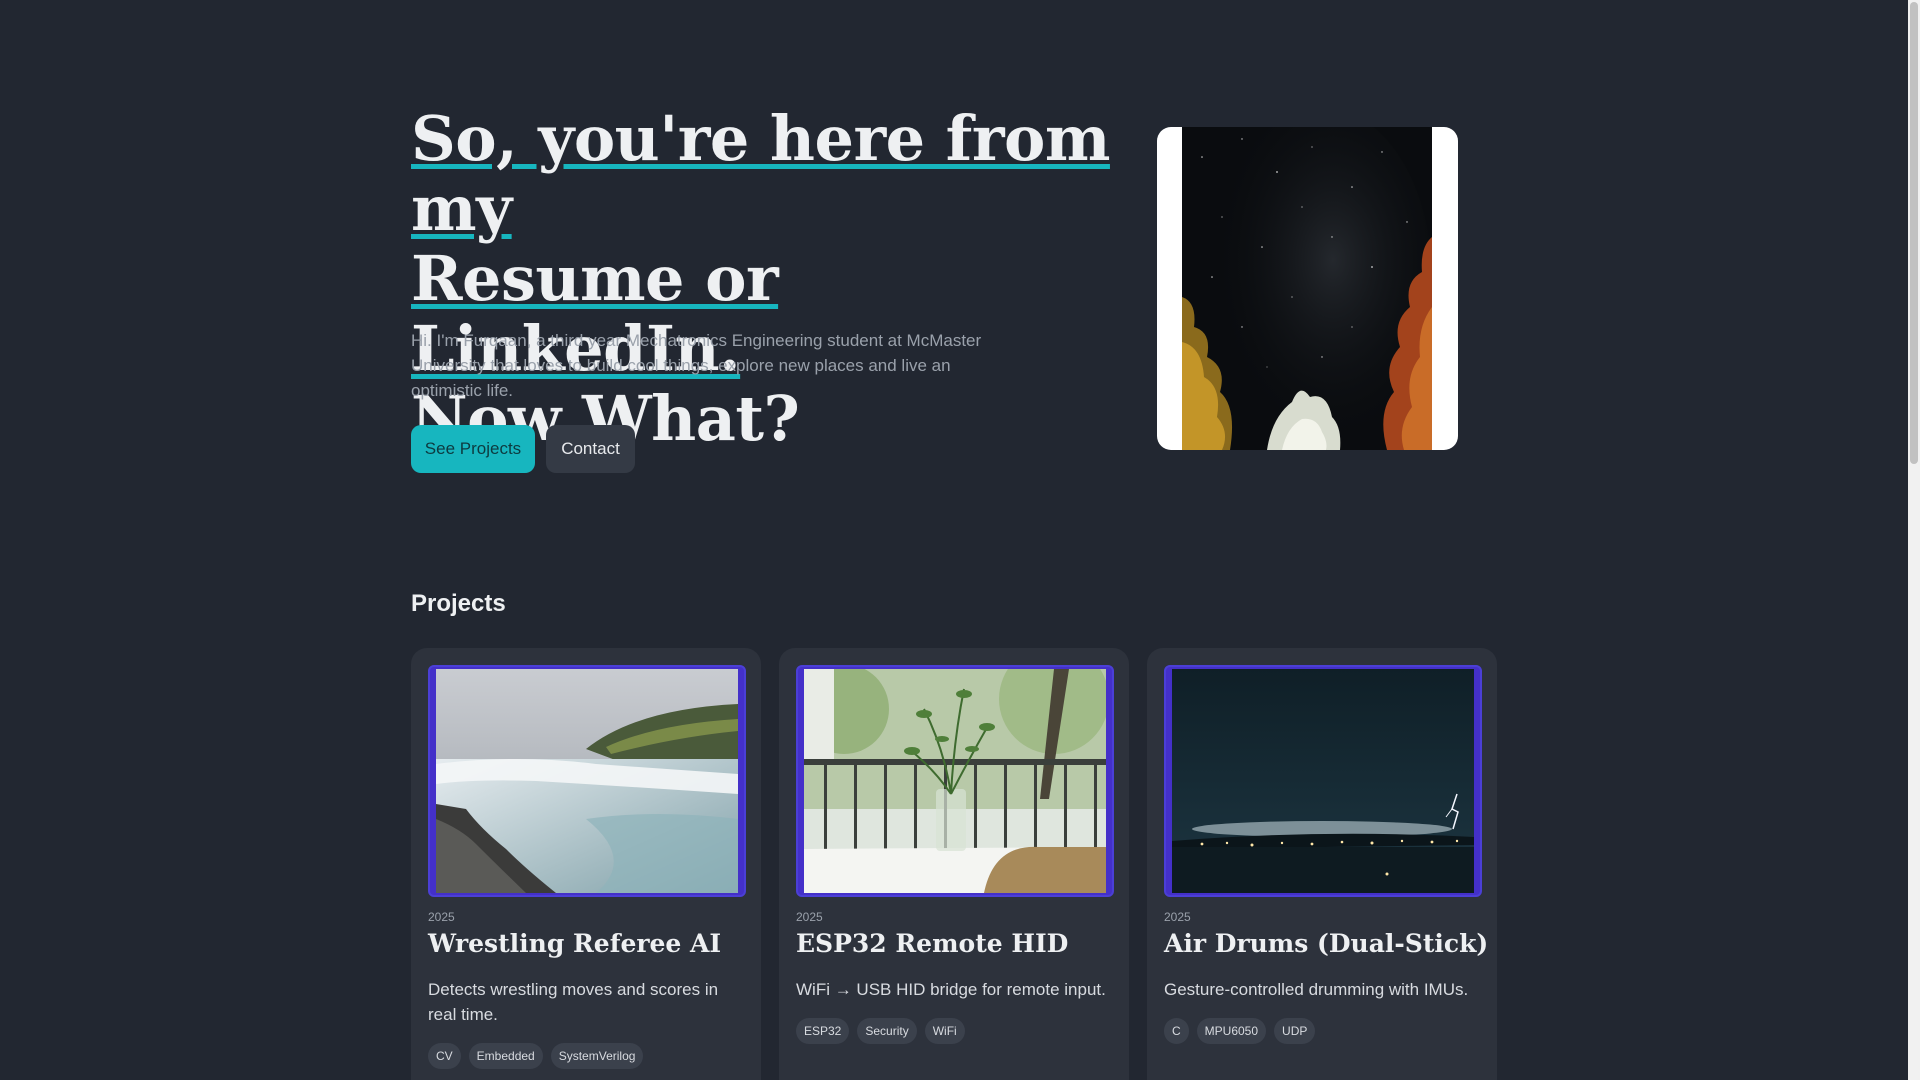 The image size is (1920, 1080). Describe the element at coordinates (932, 943) in the screenshot. I see `project-title: ESP32 Remote HID` at that location.